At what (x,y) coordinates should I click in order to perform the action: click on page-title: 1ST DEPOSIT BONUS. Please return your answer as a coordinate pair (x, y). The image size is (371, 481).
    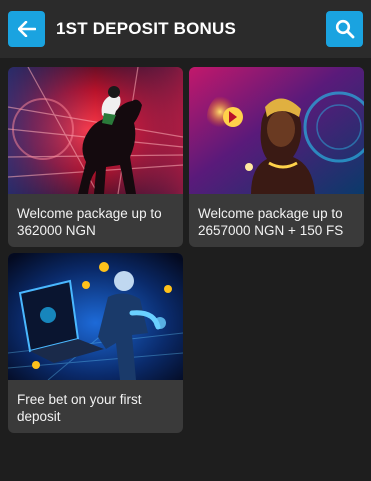
    Looking at the image, I should click on (146, 28).